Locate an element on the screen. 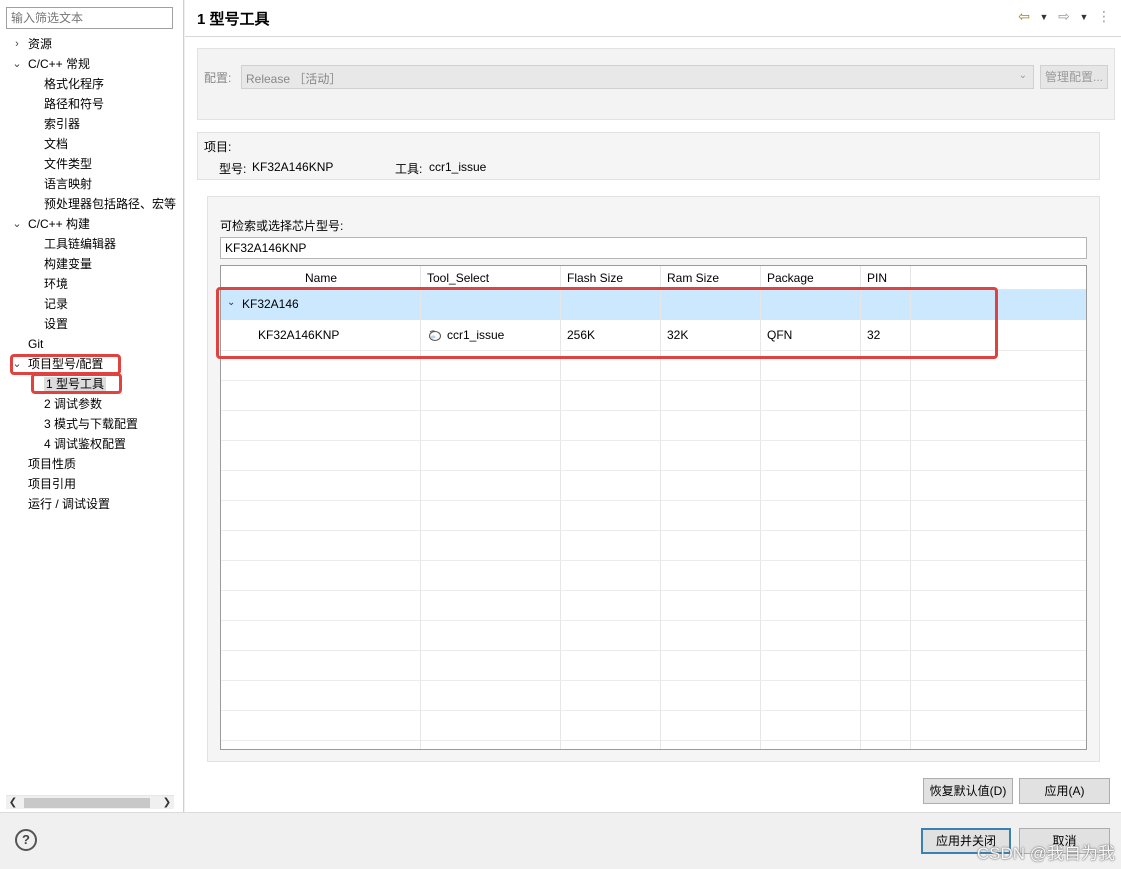 The image size is (1121, 869). column-header-package: Package is located at coordinates (787, 278).